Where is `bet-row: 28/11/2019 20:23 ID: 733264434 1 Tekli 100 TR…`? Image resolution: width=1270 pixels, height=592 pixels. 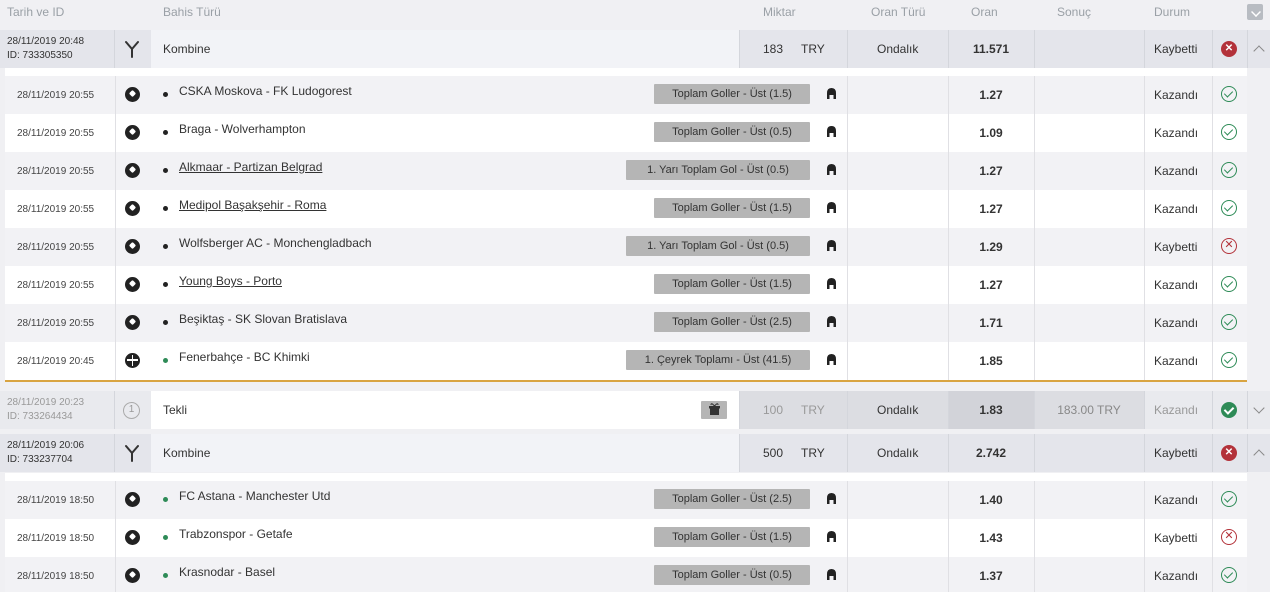
bet-row: 28/11/2019 20:23 ID: 733264434 1 Tekli 100 TR… is located at coordinates (635, 410).